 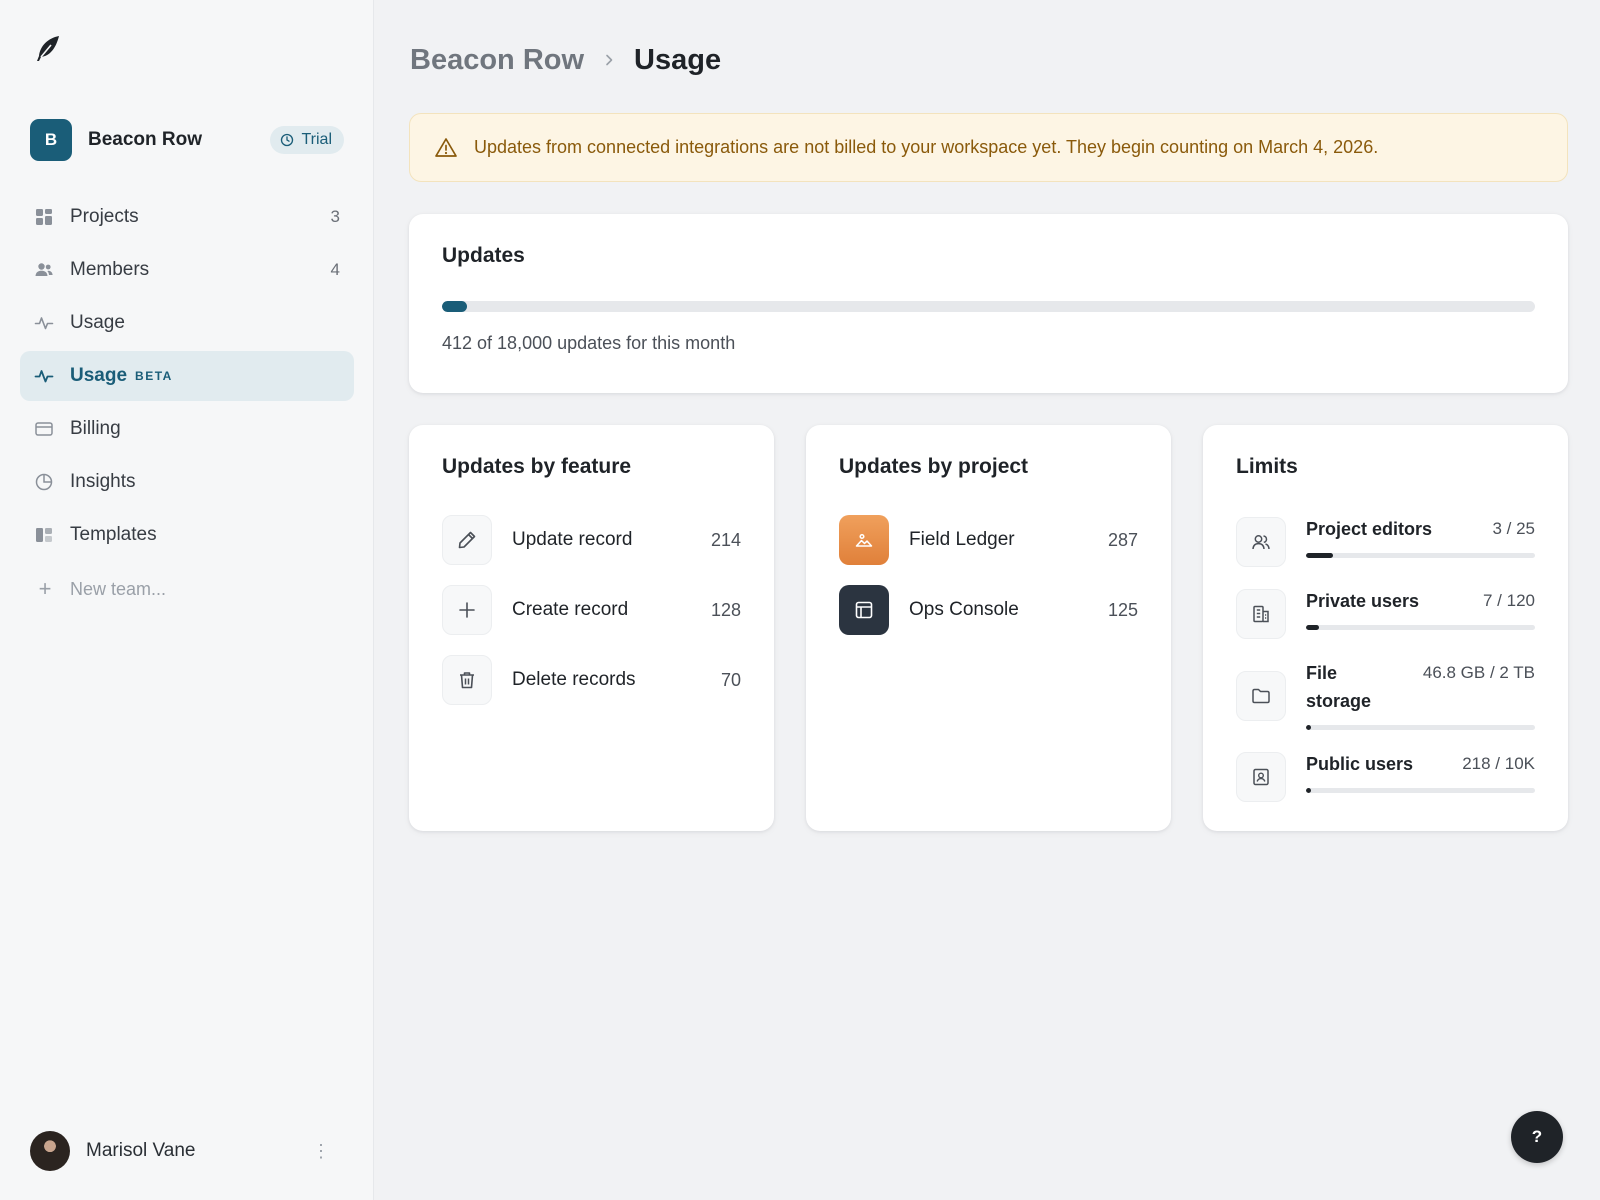 What do you see at coordinates (110, 269) in the screenshot?
I see `sidebar-item-label: Members` at bounding box center [110, 269].